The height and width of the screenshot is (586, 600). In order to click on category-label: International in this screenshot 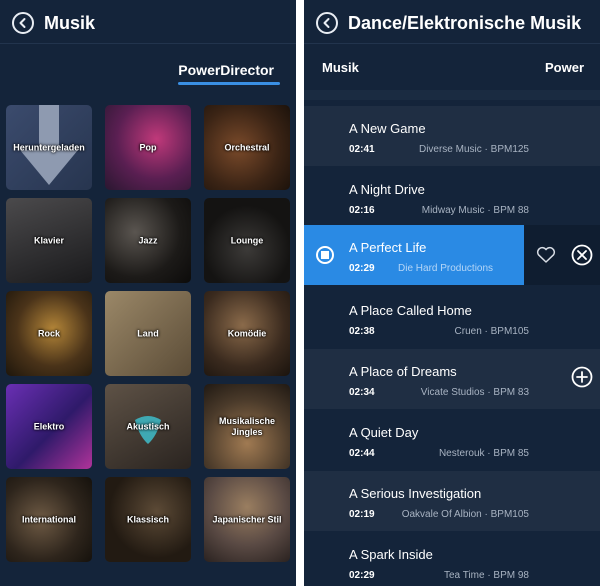, I will do `click(48, 519)`.